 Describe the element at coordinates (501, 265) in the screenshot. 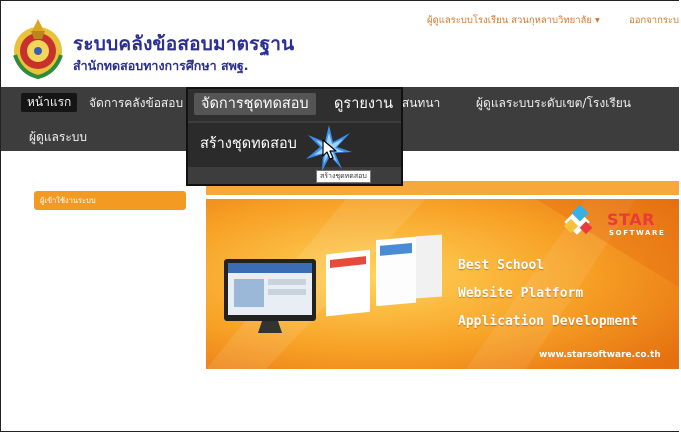

I see `banner-line-1: Best School` at that location.